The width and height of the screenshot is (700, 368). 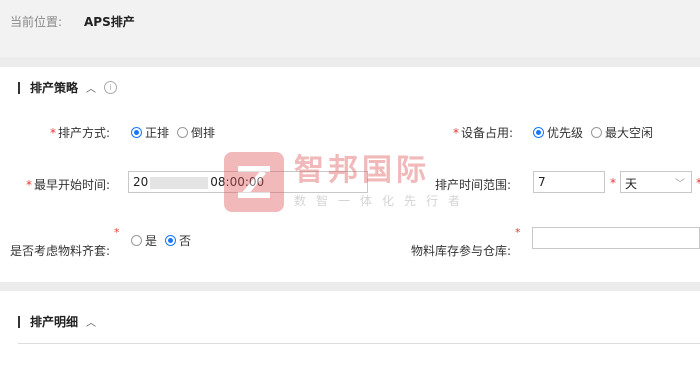 I want to click on kitting-radio-group: 是 否, so click(x=165, y=240).